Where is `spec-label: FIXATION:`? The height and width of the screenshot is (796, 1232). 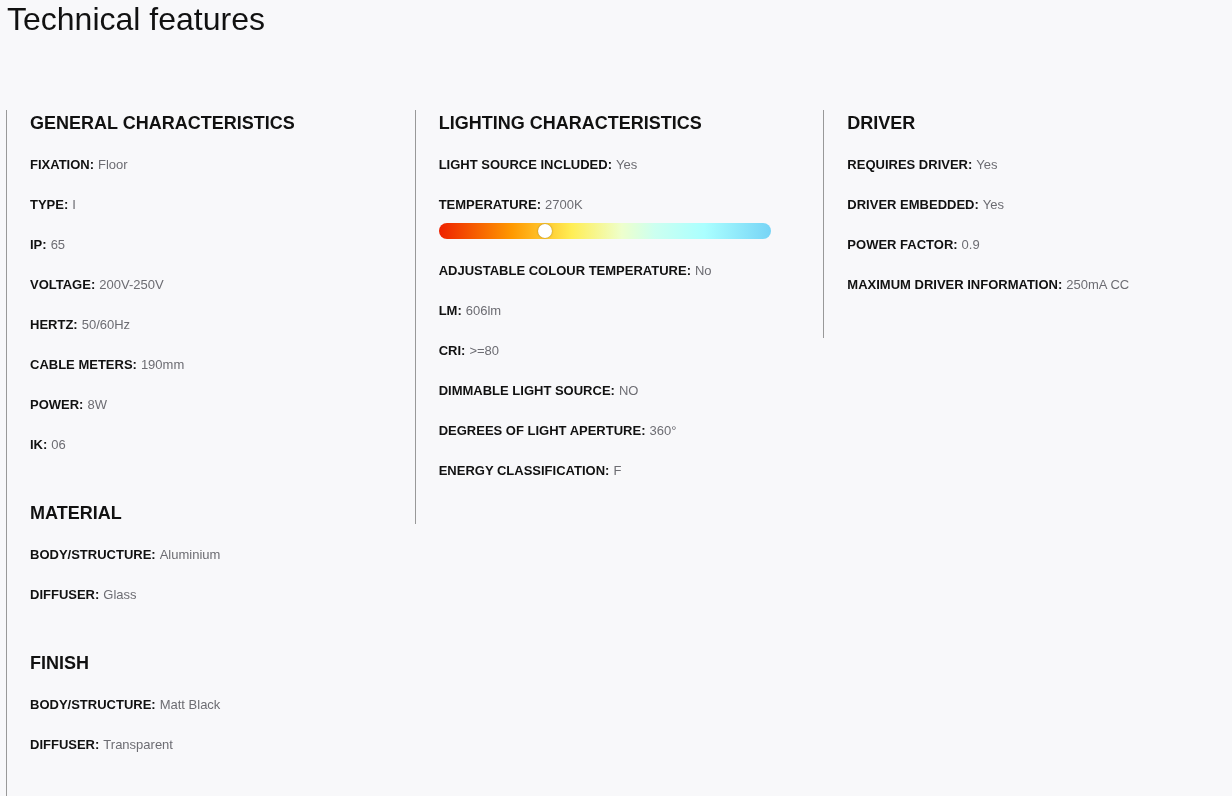 spec-label: FIXATION: is located at coordinates (62, 164).